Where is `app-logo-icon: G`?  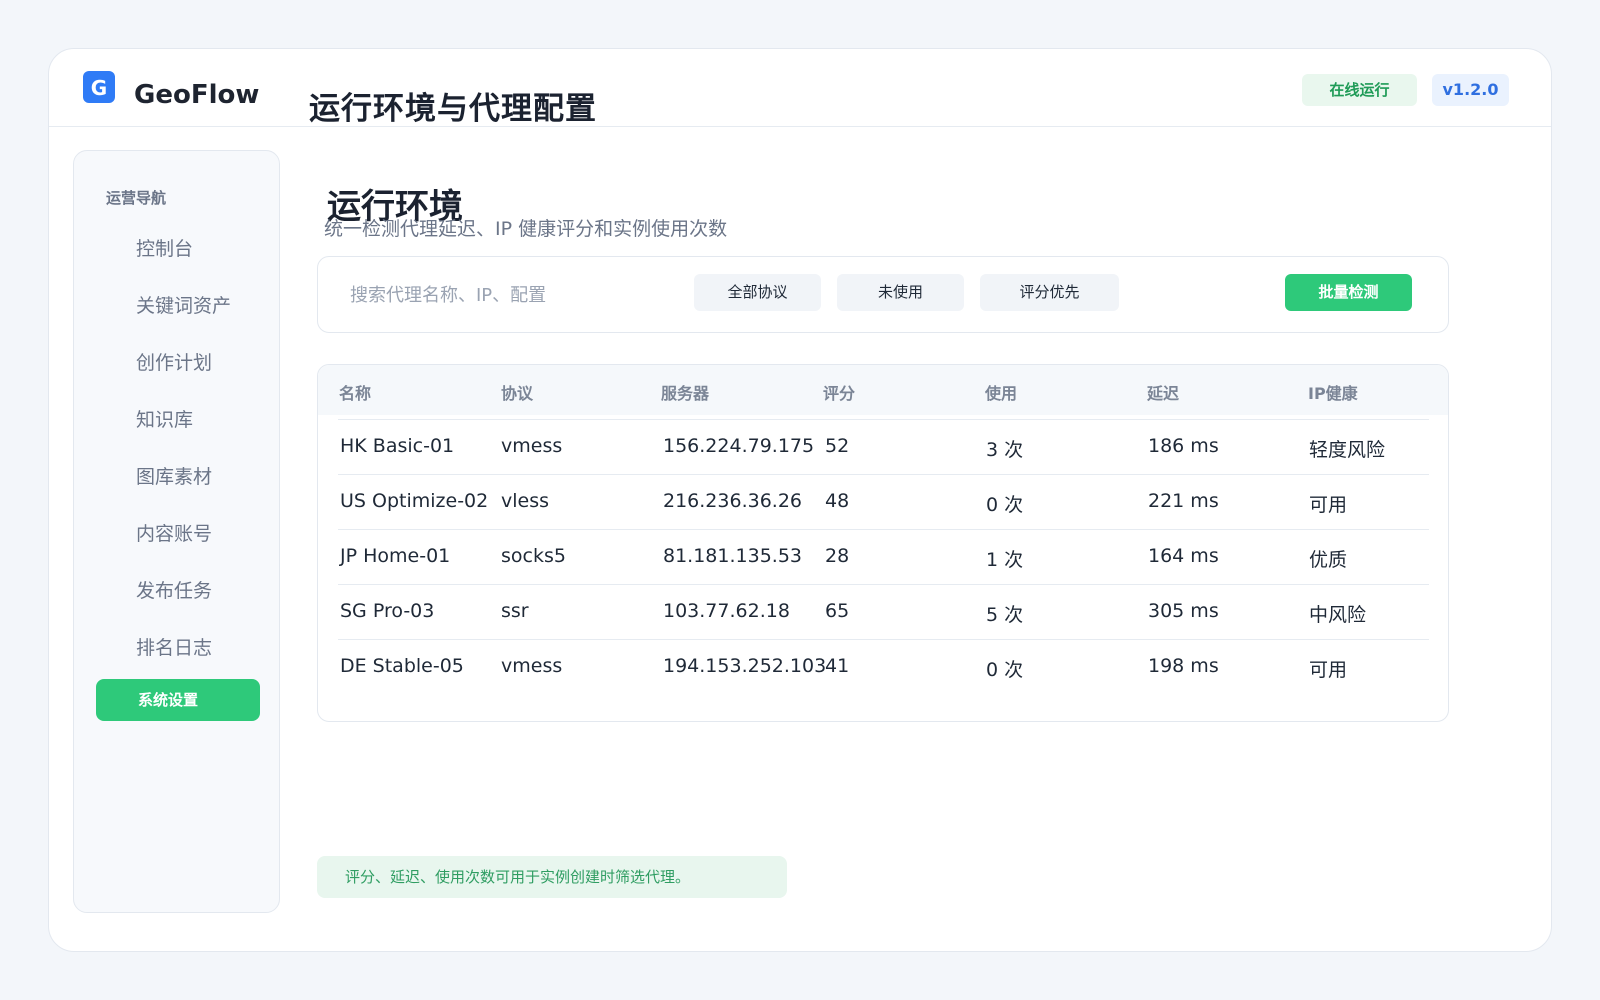 app-logo-icon: G is located at coordinates (99, 87).